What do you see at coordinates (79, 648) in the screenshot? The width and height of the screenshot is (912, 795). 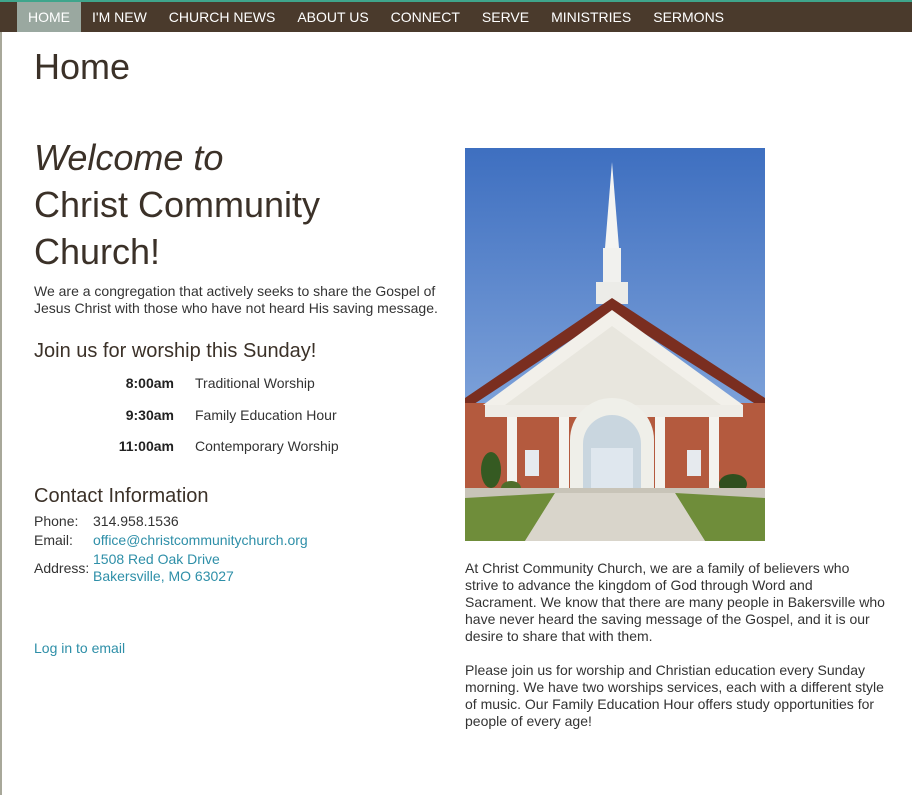 I see `login-email-link: Log in to email` at bounding box center [79, 648].